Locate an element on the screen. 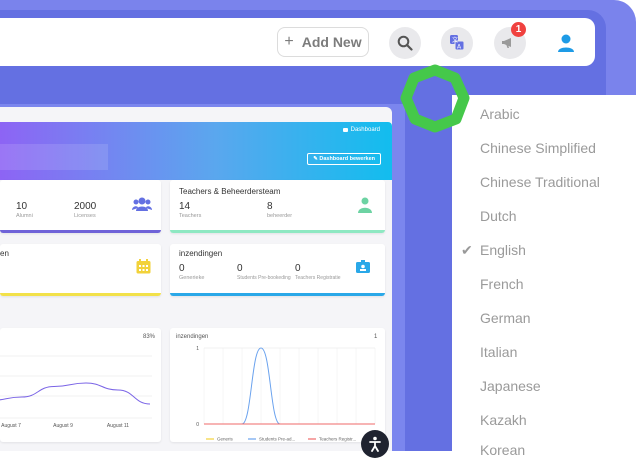 The image size is (636, 458). left-card-2: en is located at coordinates (80, 270).